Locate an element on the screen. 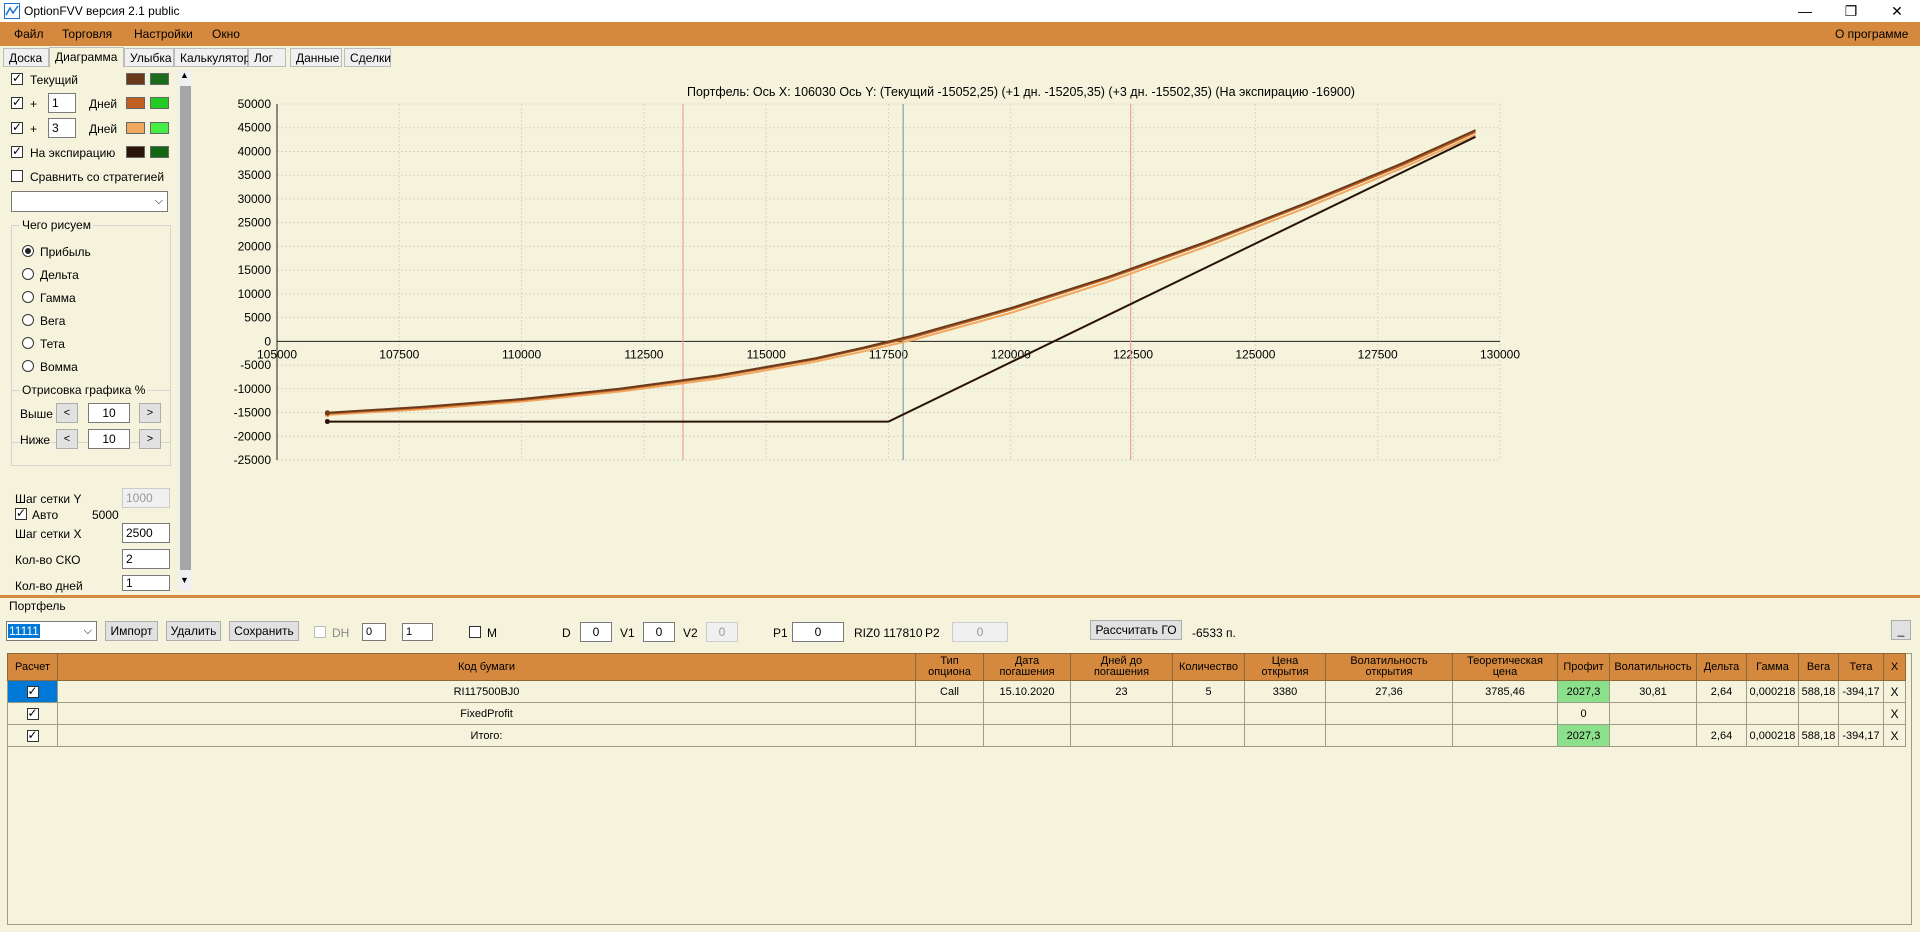 The height and width of the screenshot is (932, 1920). cell-theta is located at coordinates (1861, 713).